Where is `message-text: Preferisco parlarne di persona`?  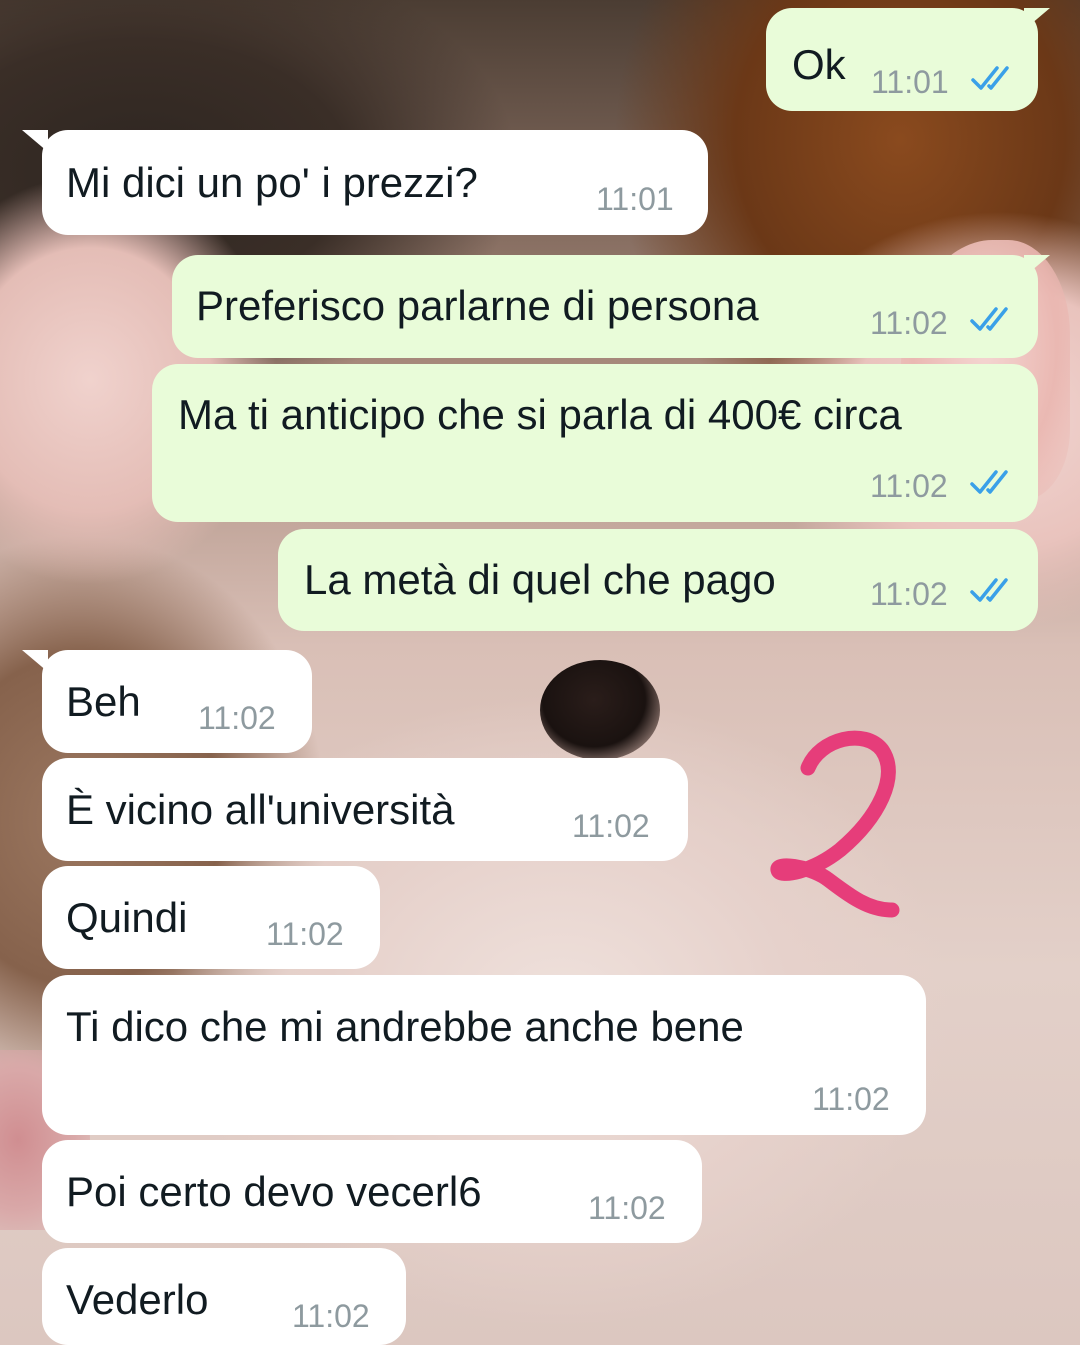
message-text: Preferisco parlarne di persona is located at coordinates (477, 305).